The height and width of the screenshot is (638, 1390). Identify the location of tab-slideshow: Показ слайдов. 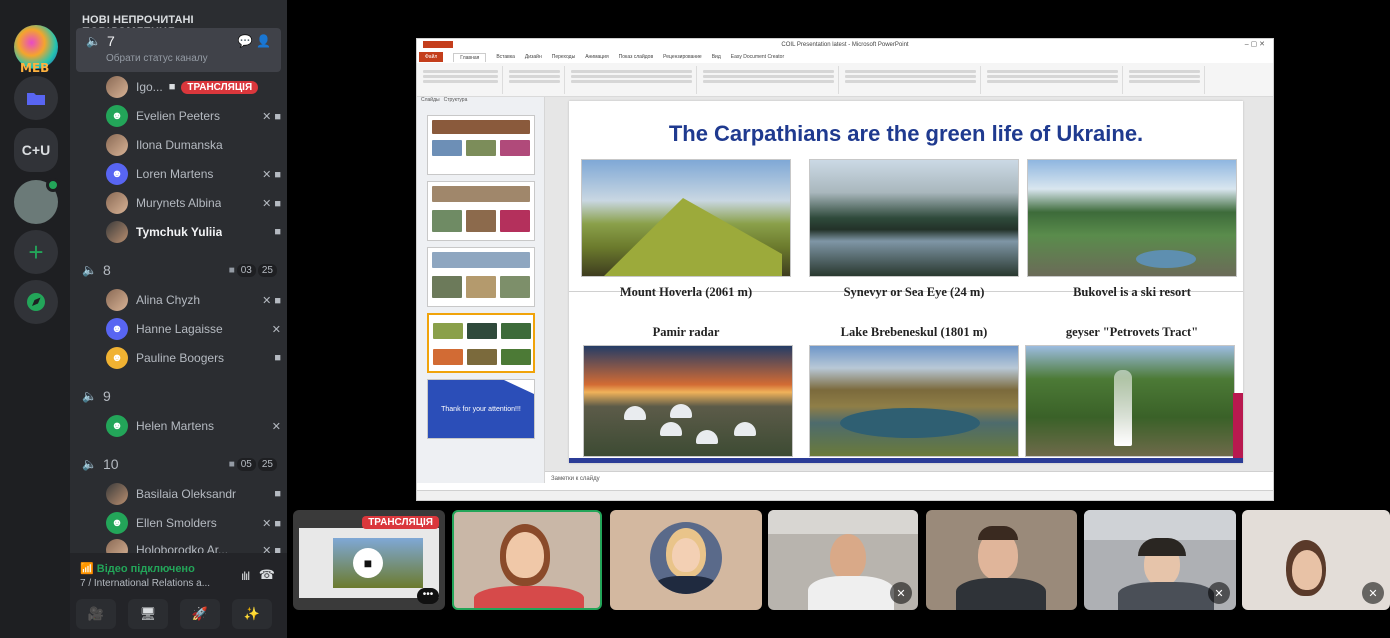
(636, 57).